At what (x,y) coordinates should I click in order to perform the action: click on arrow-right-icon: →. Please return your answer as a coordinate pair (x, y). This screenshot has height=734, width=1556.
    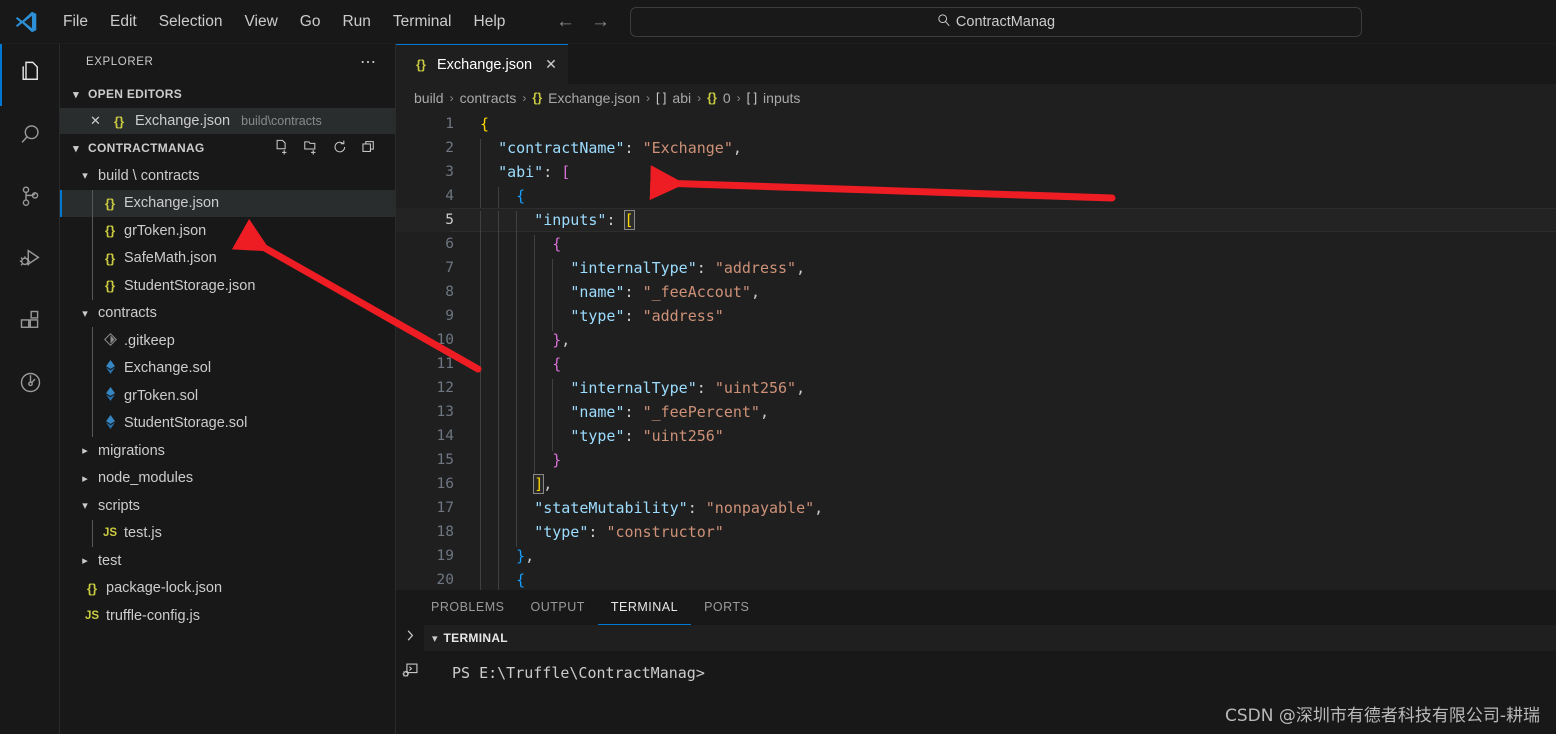
    Looking at the image, I should click on (600, 21).